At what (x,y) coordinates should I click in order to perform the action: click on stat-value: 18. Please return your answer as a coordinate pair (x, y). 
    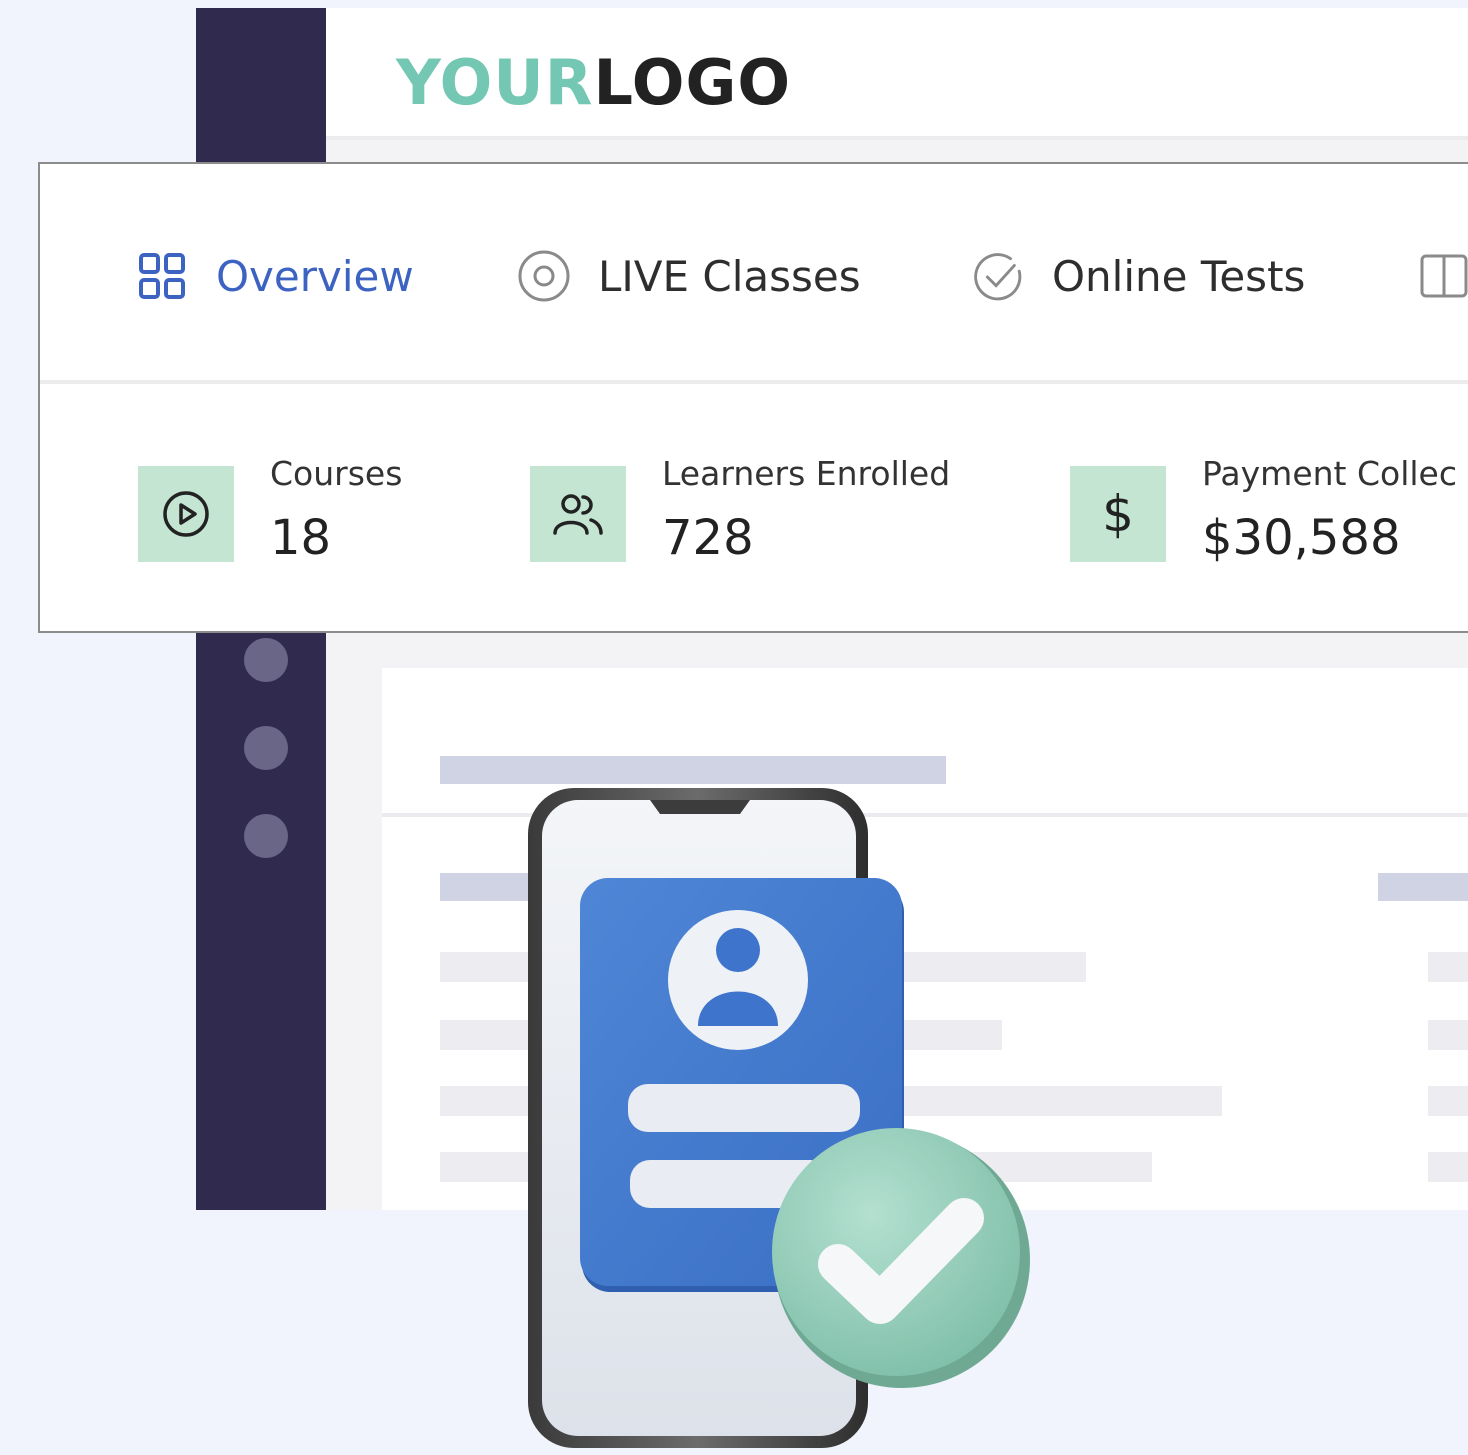
    Looking at the image, I should click on (301, 538).